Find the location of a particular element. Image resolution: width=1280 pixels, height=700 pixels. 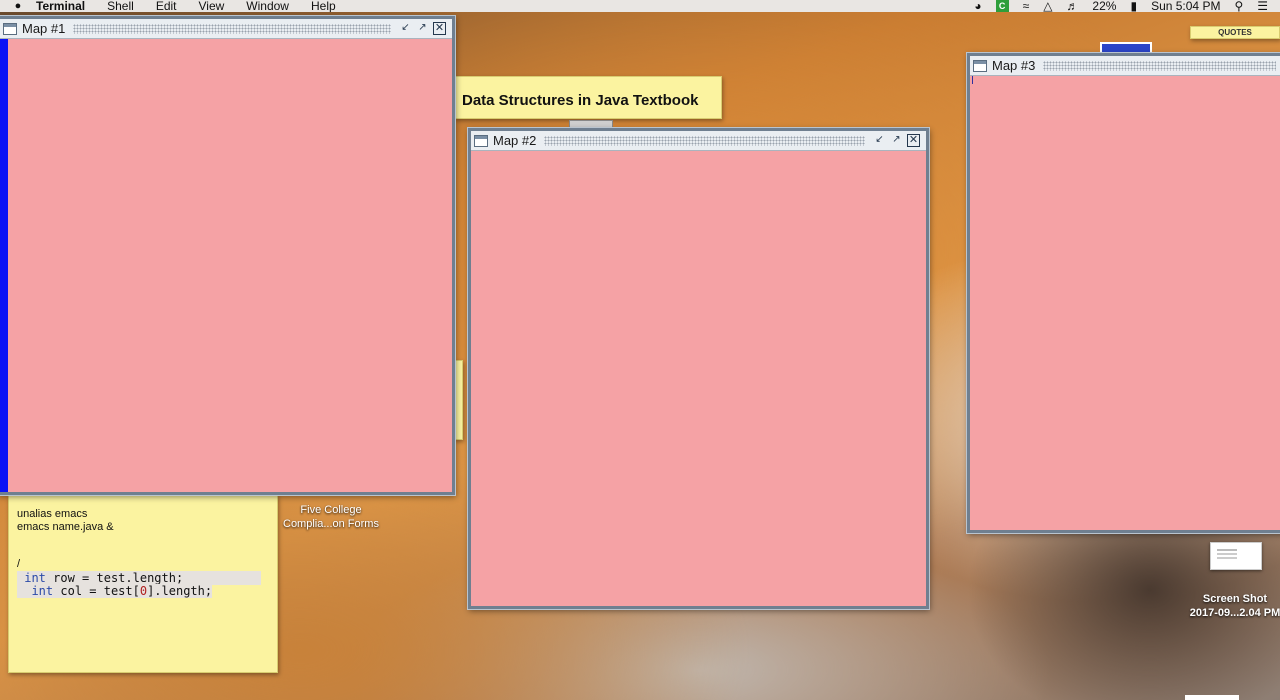

sticky-note-title: Data Structures in Java Textbook is located at coordinates (580, 100).